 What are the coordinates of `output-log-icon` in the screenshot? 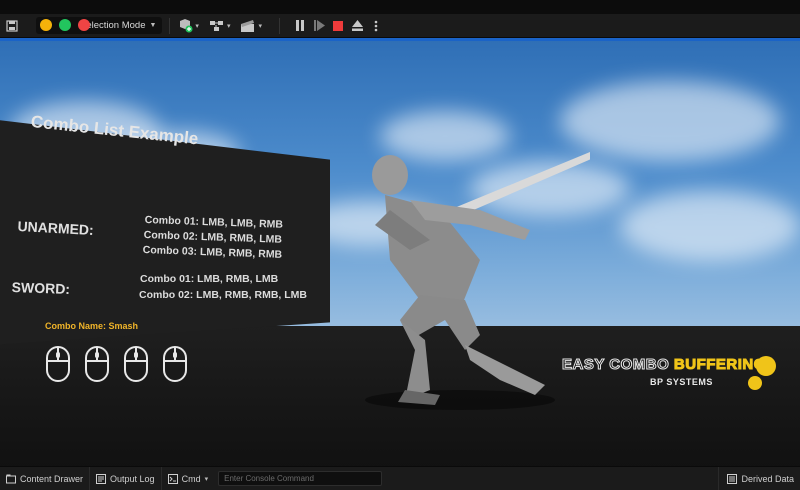 It's located at (101, 478).